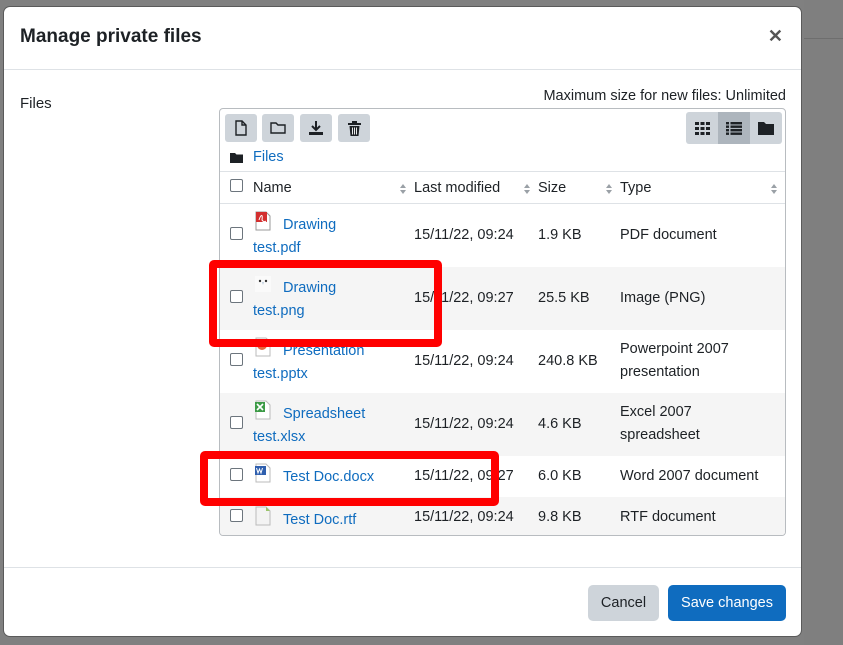 The image size is (843, 645). Describe the element at coordinates (279, 437) in the screenshot. I see `file-name-line2: test.xlsx` at that location.